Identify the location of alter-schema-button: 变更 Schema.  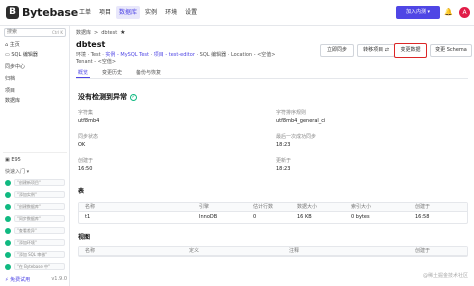
(451, 50).